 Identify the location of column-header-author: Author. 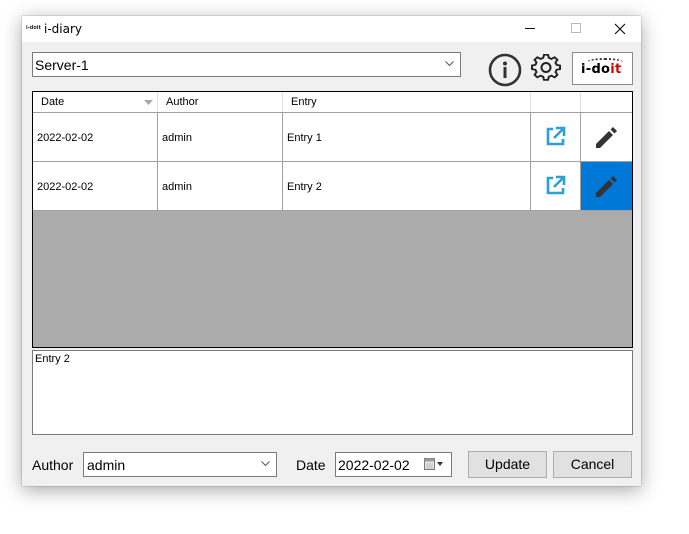
(220, 102).